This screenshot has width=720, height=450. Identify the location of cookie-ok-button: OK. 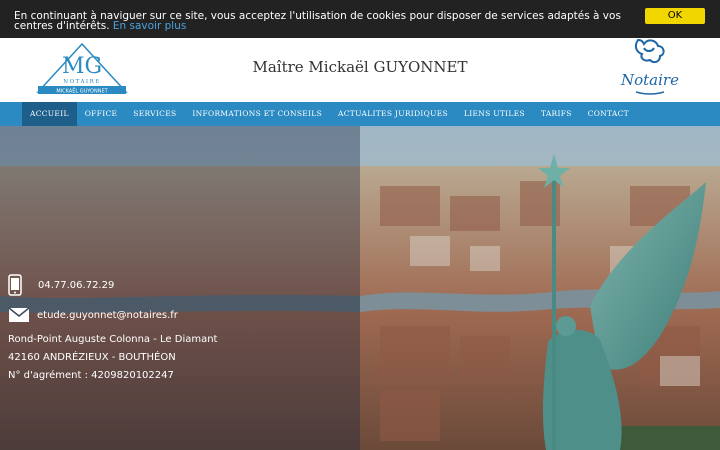
(675, 16).